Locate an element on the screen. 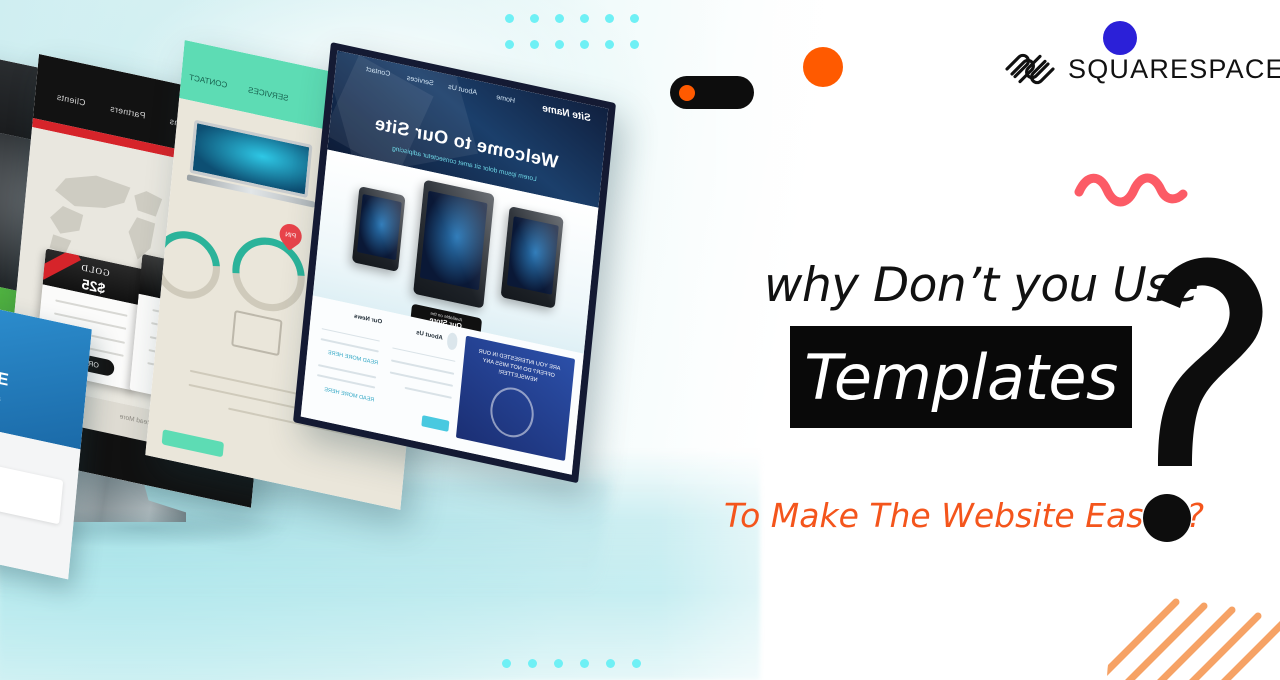 The image size is (1280, 680). headline-subline: To Make The Website Easier? is located at coordinates (964, 515).